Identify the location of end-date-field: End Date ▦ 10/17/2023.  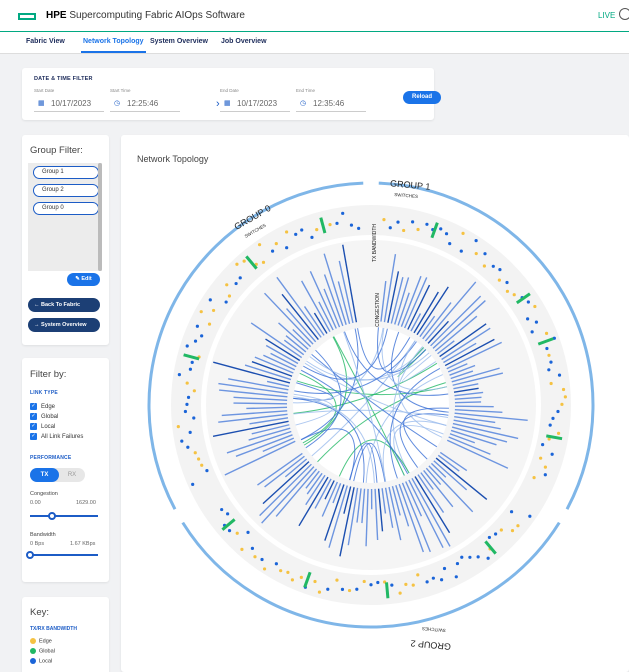
(255, 100).